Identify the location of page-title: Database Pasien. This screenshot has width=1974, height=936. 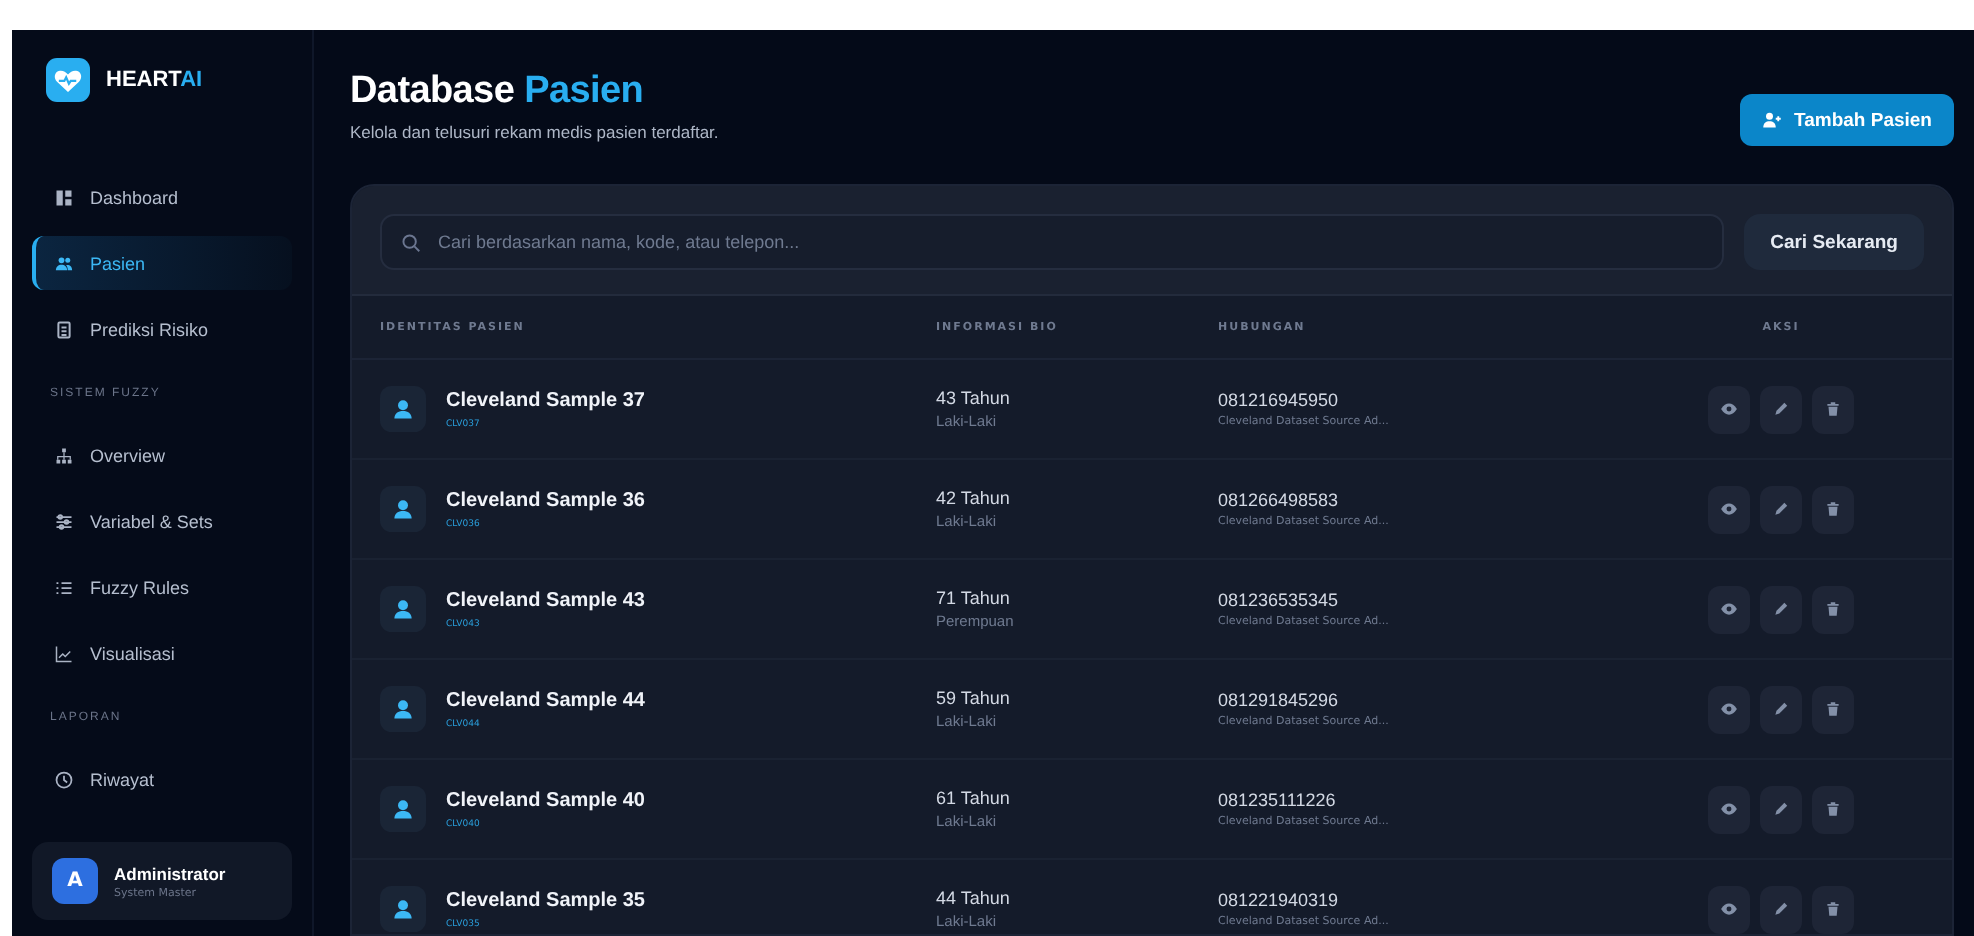
(498, 92).